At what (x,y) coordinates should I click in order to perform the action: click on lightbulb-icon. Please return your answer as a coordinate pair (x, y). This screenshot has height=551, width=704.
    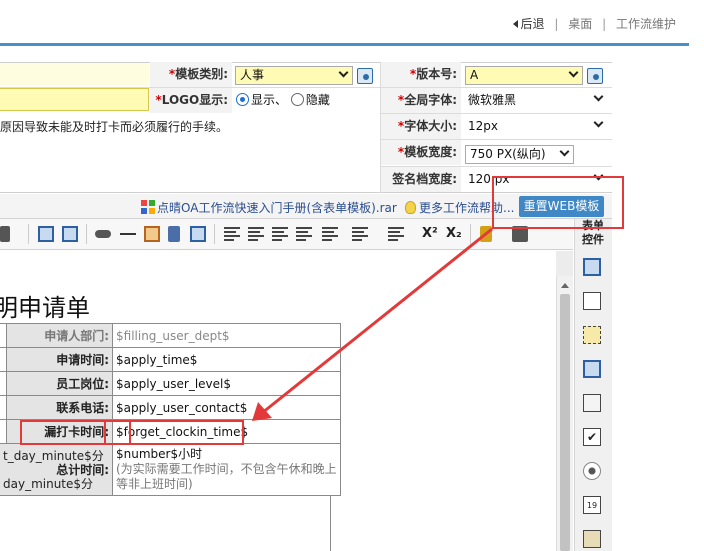
    Looking at the image, I should click on (410, 207).